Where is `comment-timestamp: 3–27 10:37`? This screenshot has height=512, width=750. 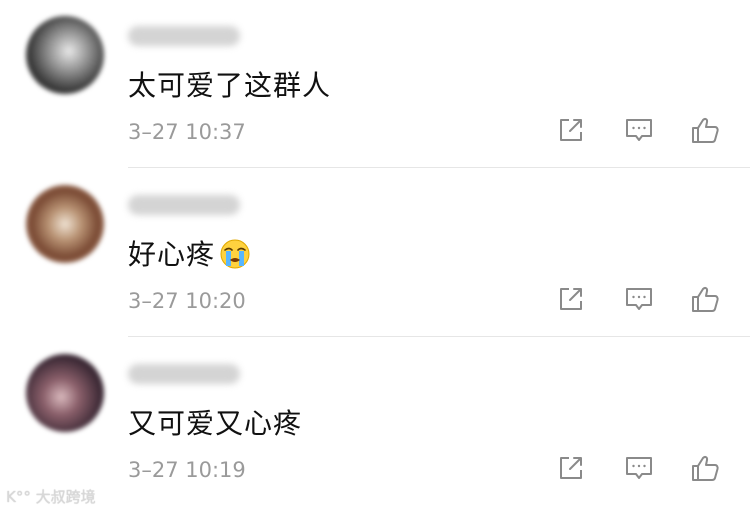
comment-timestamp: 3–27 10:37 is located at coordinates (187, 132).